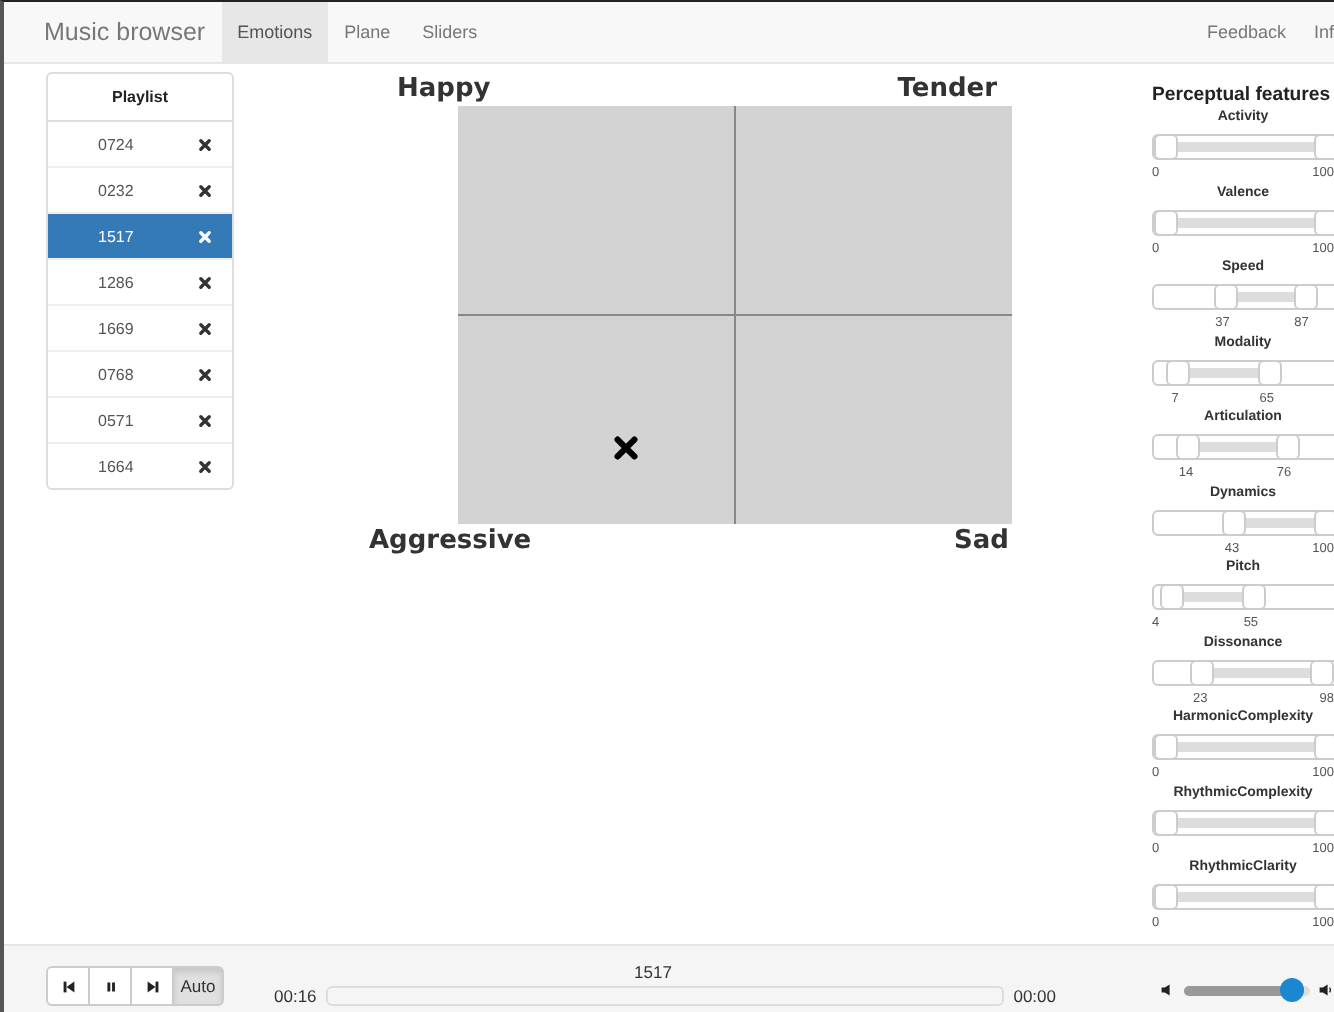  What do you see at coordinates (1326, 990) in the screenshot?
I see `speaker-loud-icon` at bounding box center [1326, 990].